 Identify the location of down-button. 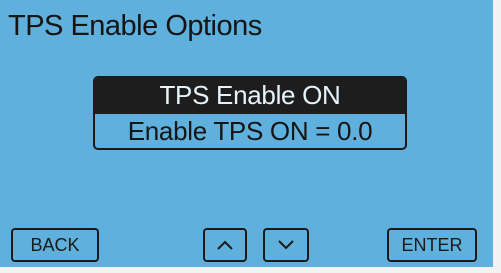
(286, 245).